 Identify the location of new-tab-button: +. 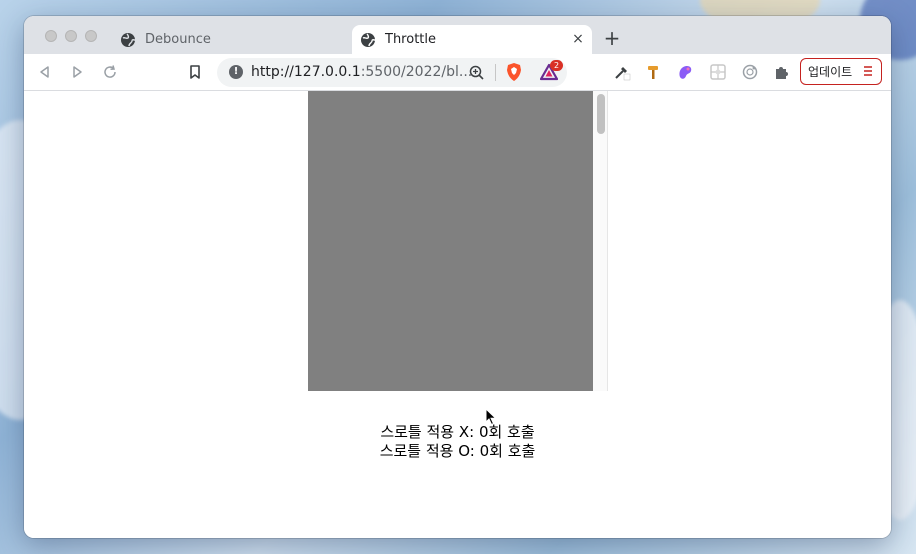
(612, 38).